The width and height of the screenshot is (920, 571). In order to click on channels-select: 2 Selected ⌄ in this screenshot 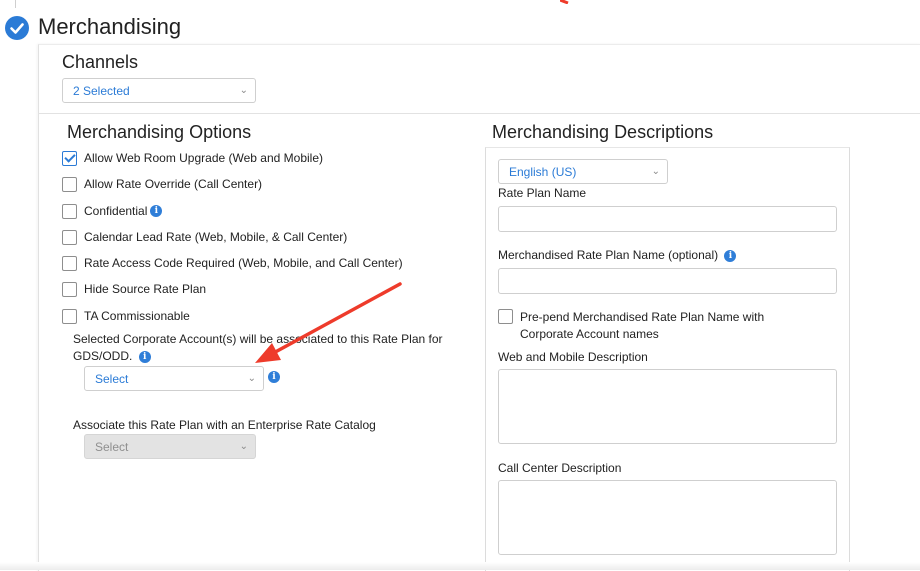, I will do `click(159, 90)`.